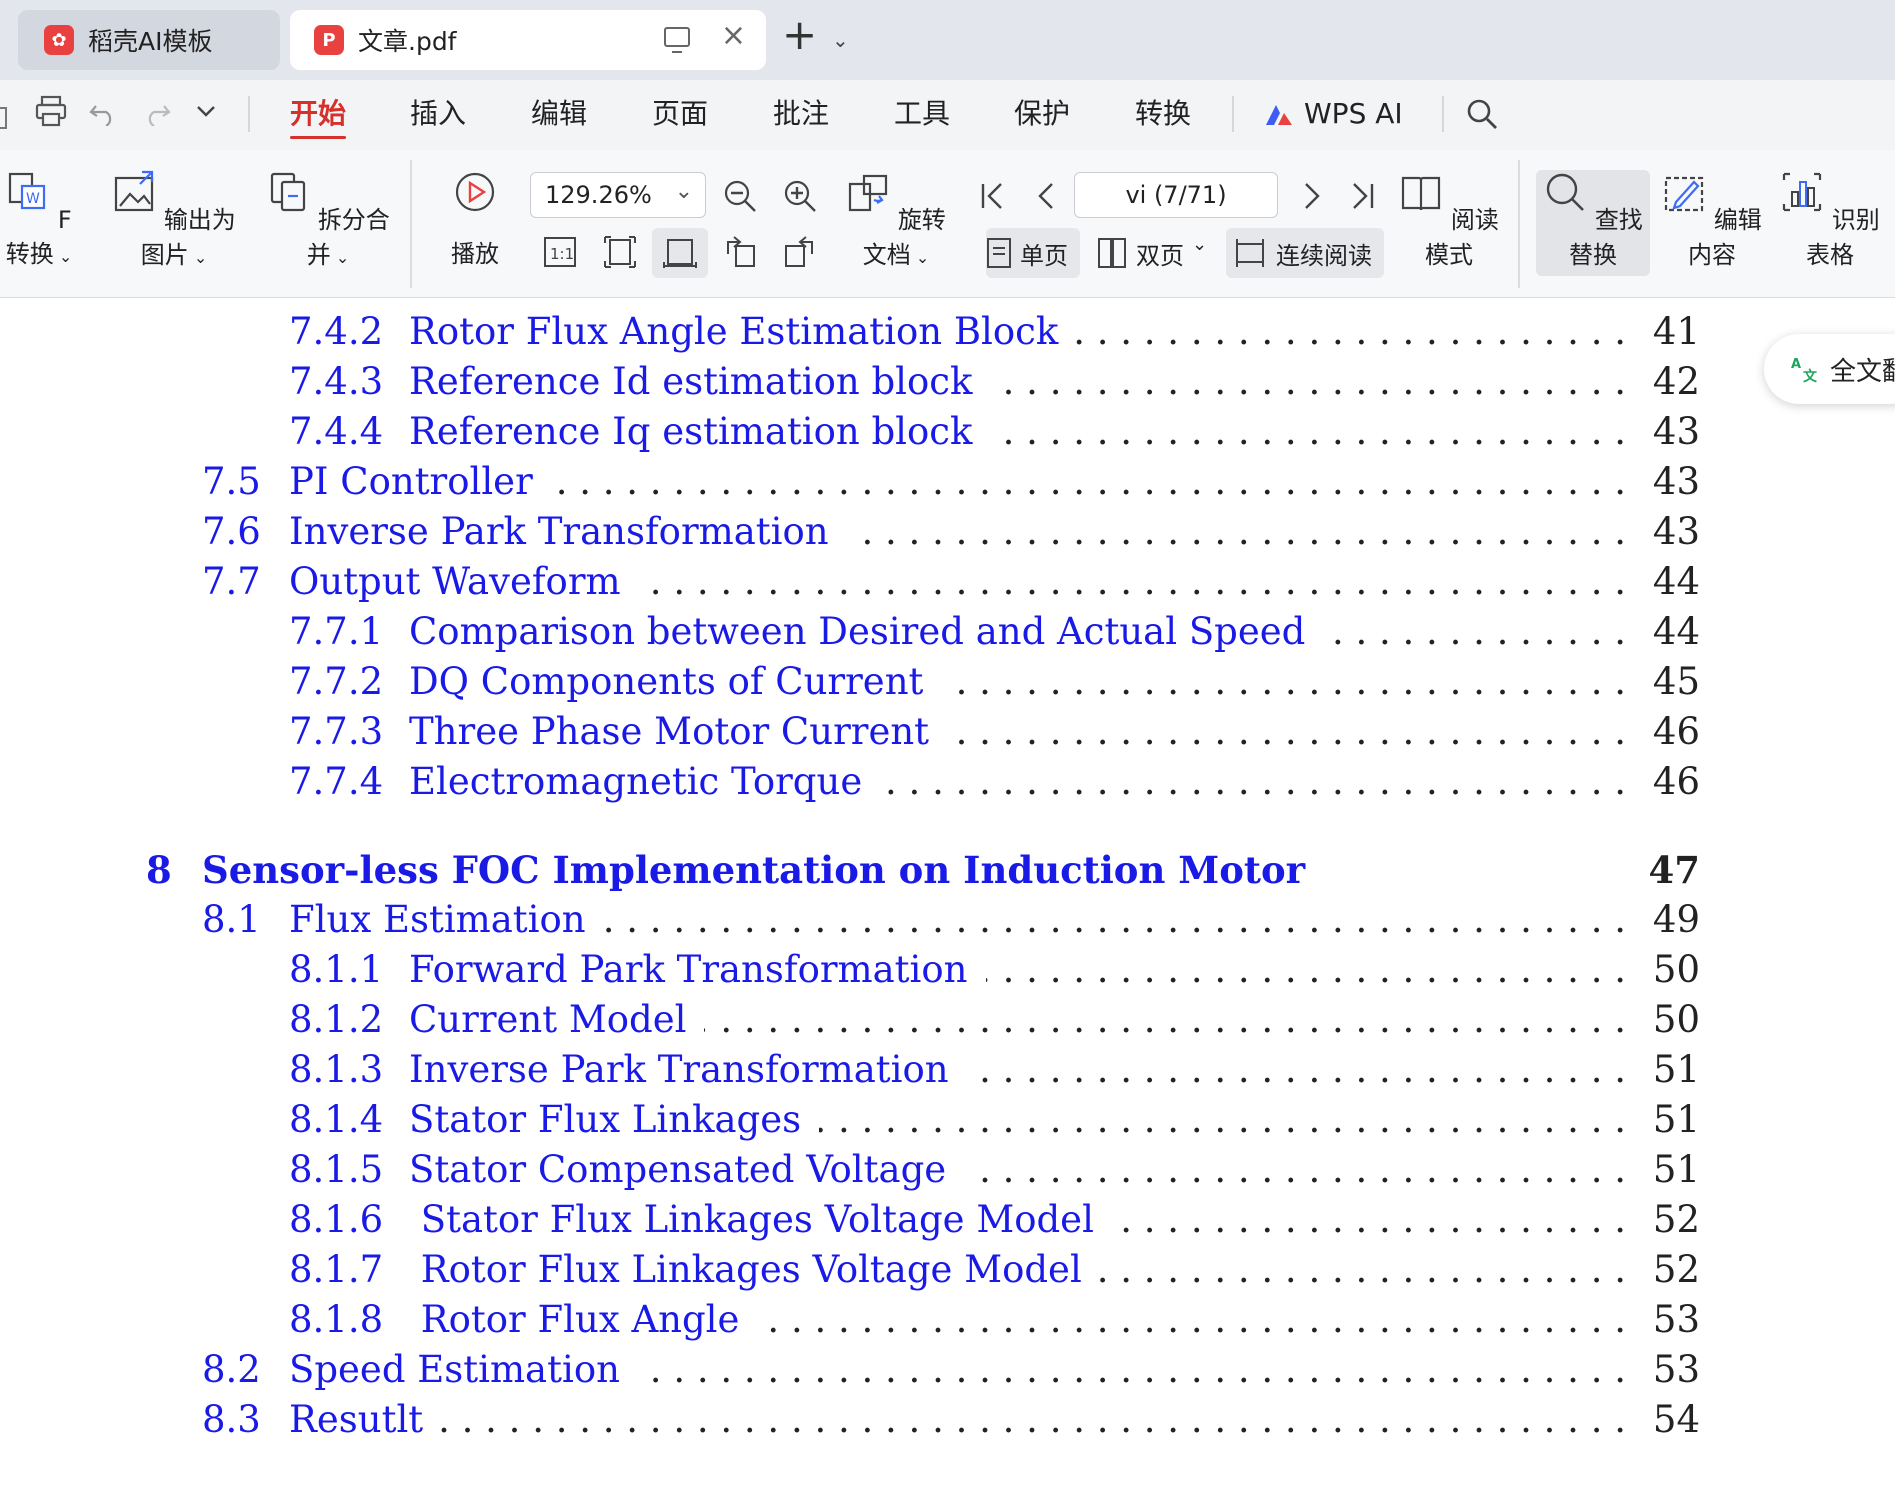 This screenshot has height=1492, width=1895. What do you see at coordinates (1593, 220) in the screenshot?
I see `find-replace-button: 查找替换` at bounding box center [1593, 220].